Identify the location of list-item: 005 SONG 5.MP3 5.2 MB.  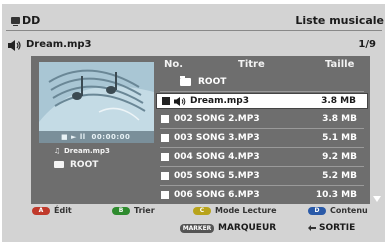
(262, 176).